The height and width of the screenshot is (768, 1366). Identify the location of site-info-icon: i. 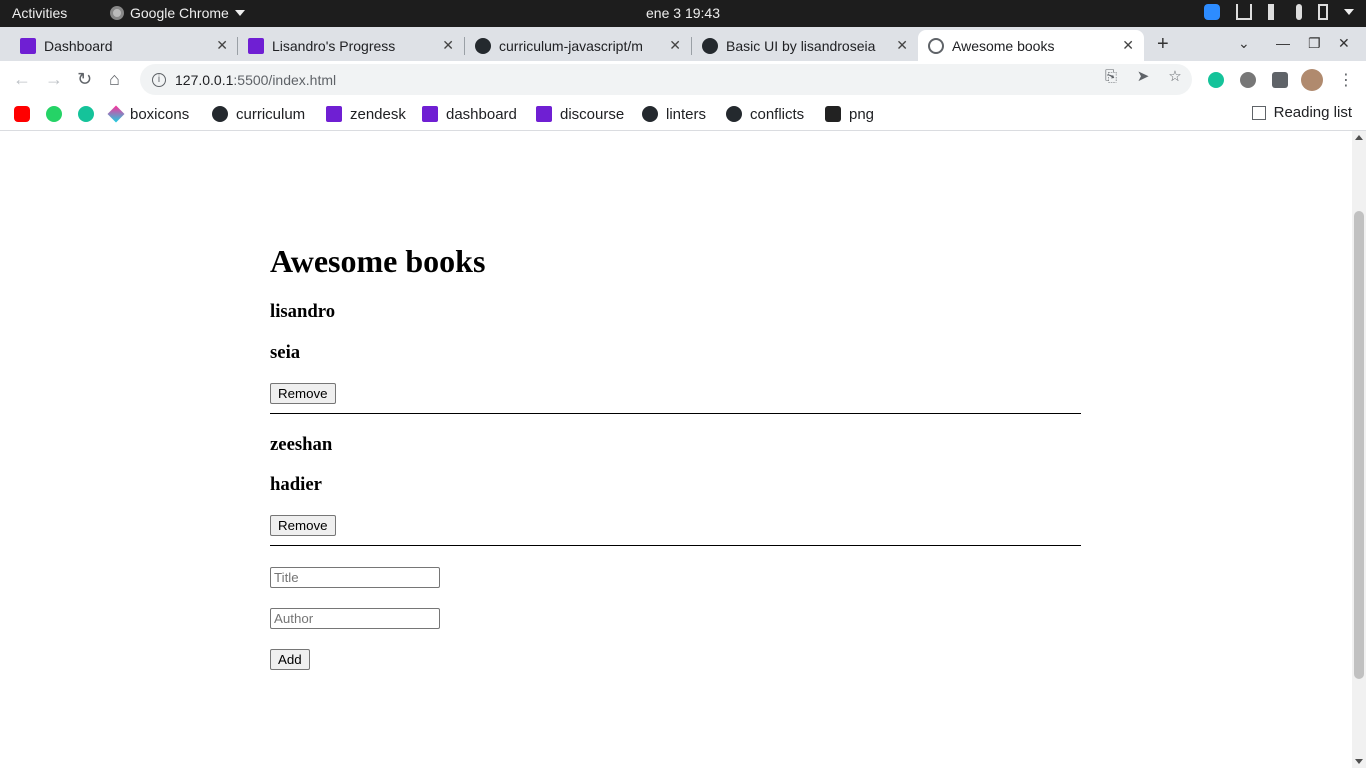
(159, 79).